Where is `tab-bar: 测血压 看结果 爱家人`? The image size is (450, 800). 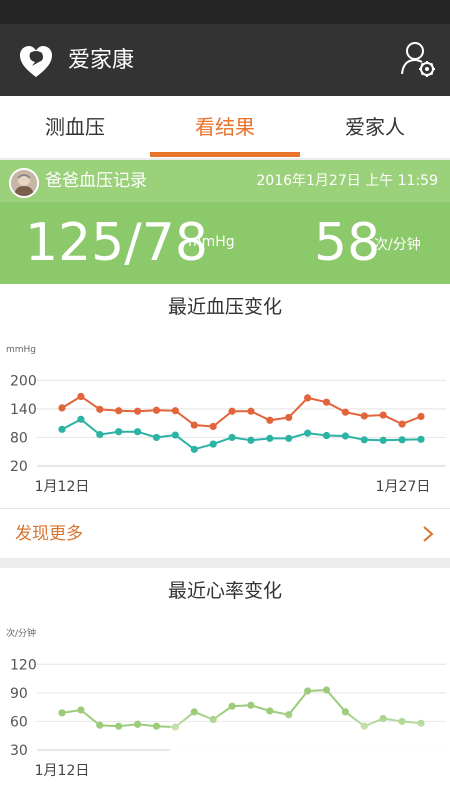 tab-bar: 测血压 看结果 爱家人 is located at coordinates (225, 127).